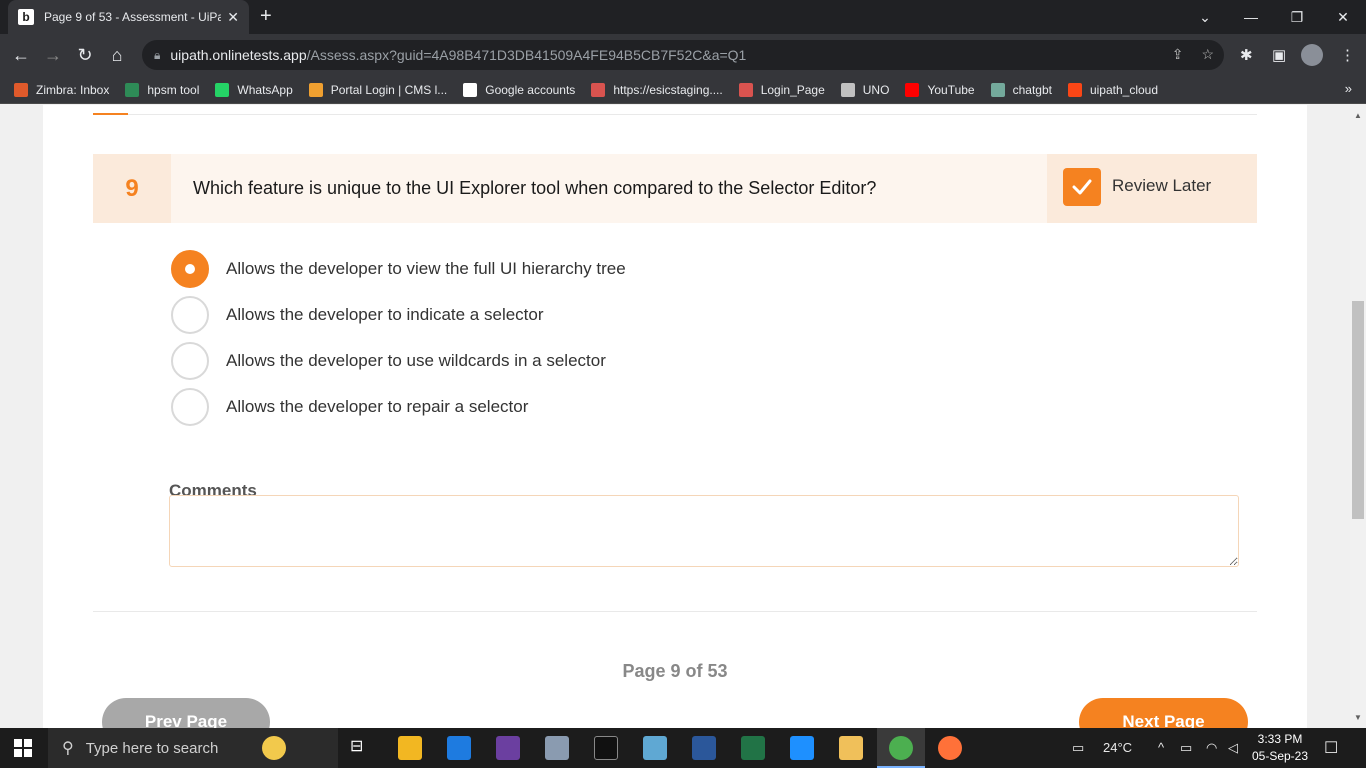 This screenshot has width=1366, height=768. I want to click on app-s-icon, so click(459, 748).